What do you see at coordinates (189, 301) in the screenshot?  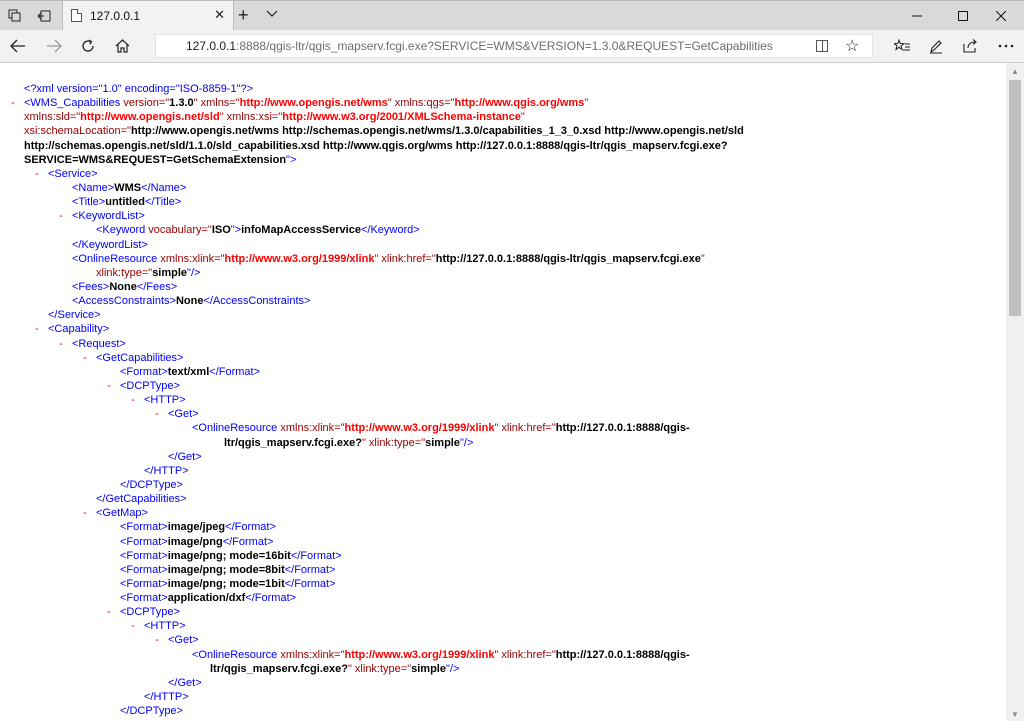 I see `text-value: None` at bounding box center [189, 301].